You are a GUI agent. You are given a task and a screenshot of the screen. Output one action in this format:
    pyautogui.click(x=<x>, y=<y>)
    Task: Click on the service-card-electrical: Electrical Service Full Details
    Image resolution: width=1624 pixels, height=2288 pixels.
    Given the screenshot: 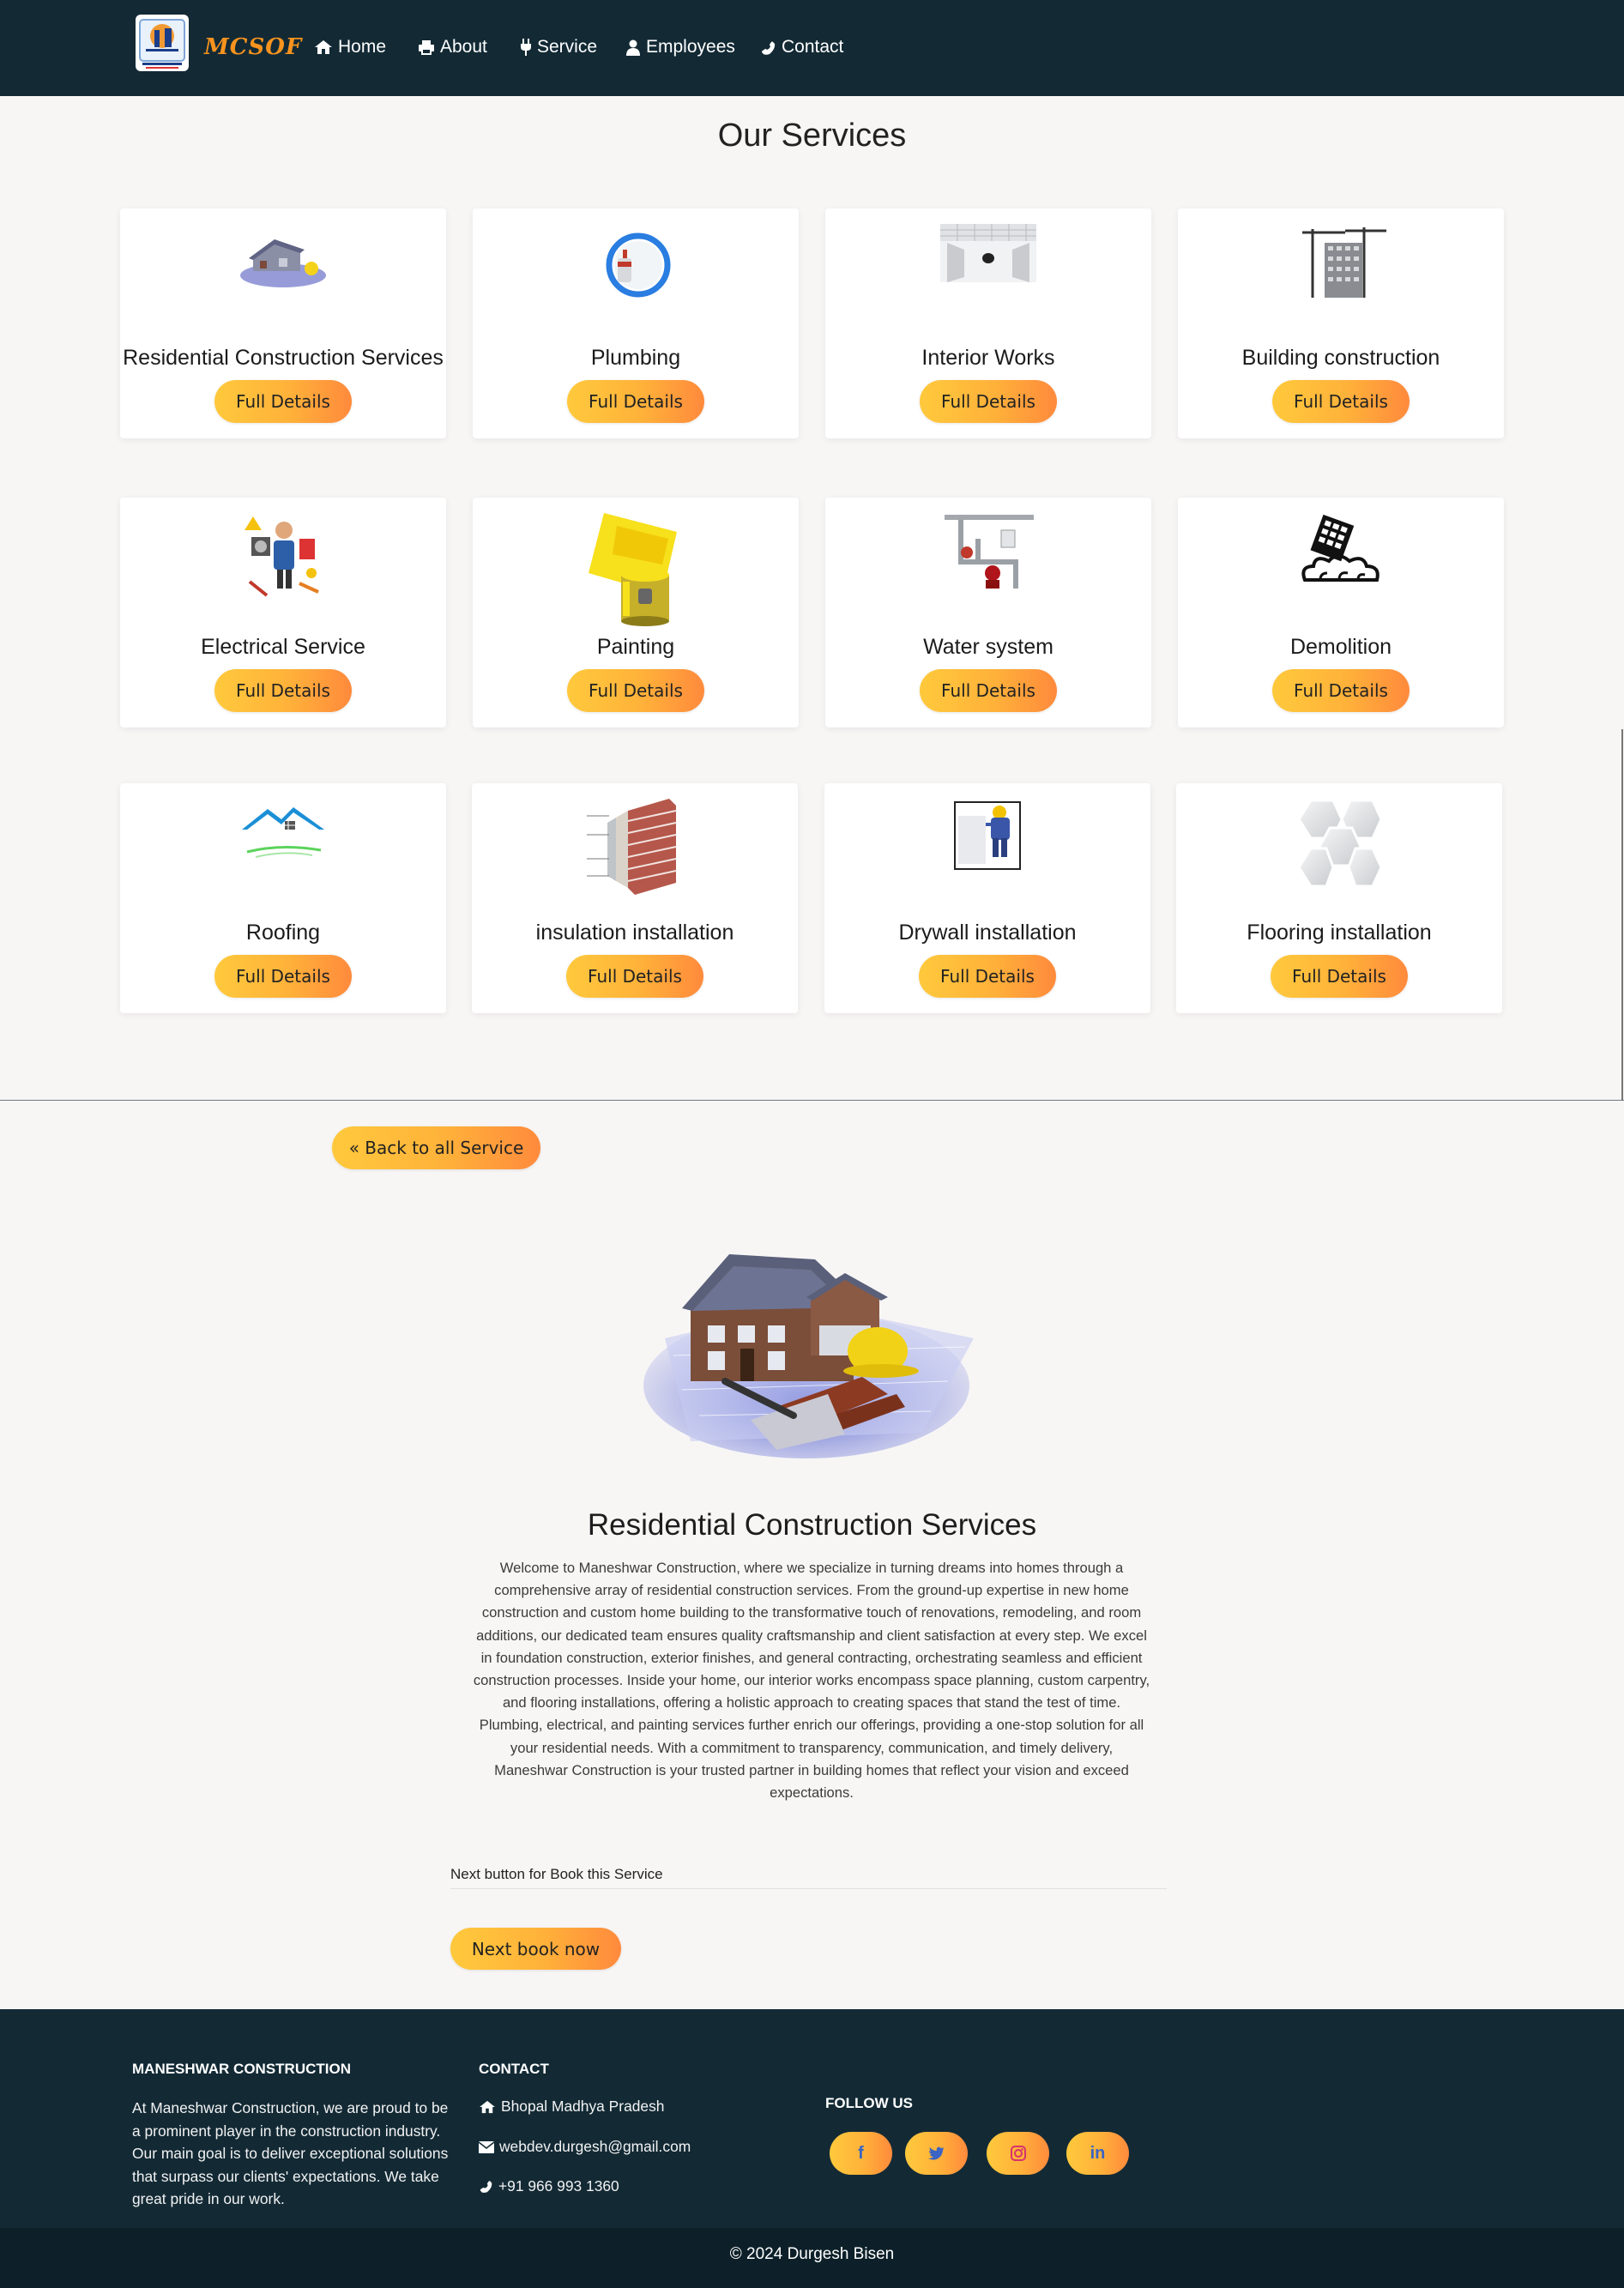 What is the action you would take?
    pyautogui.click(x=283, y=612)
    